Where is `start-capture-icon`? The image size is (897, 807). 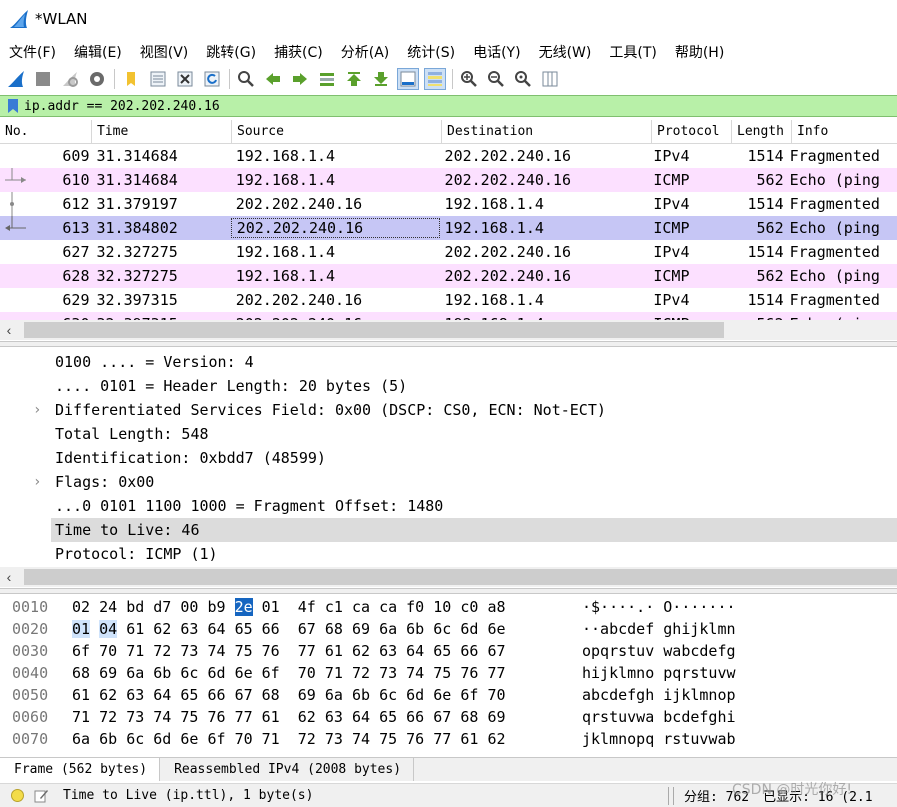
start-capture-icon is located at coordinates (16, 79).